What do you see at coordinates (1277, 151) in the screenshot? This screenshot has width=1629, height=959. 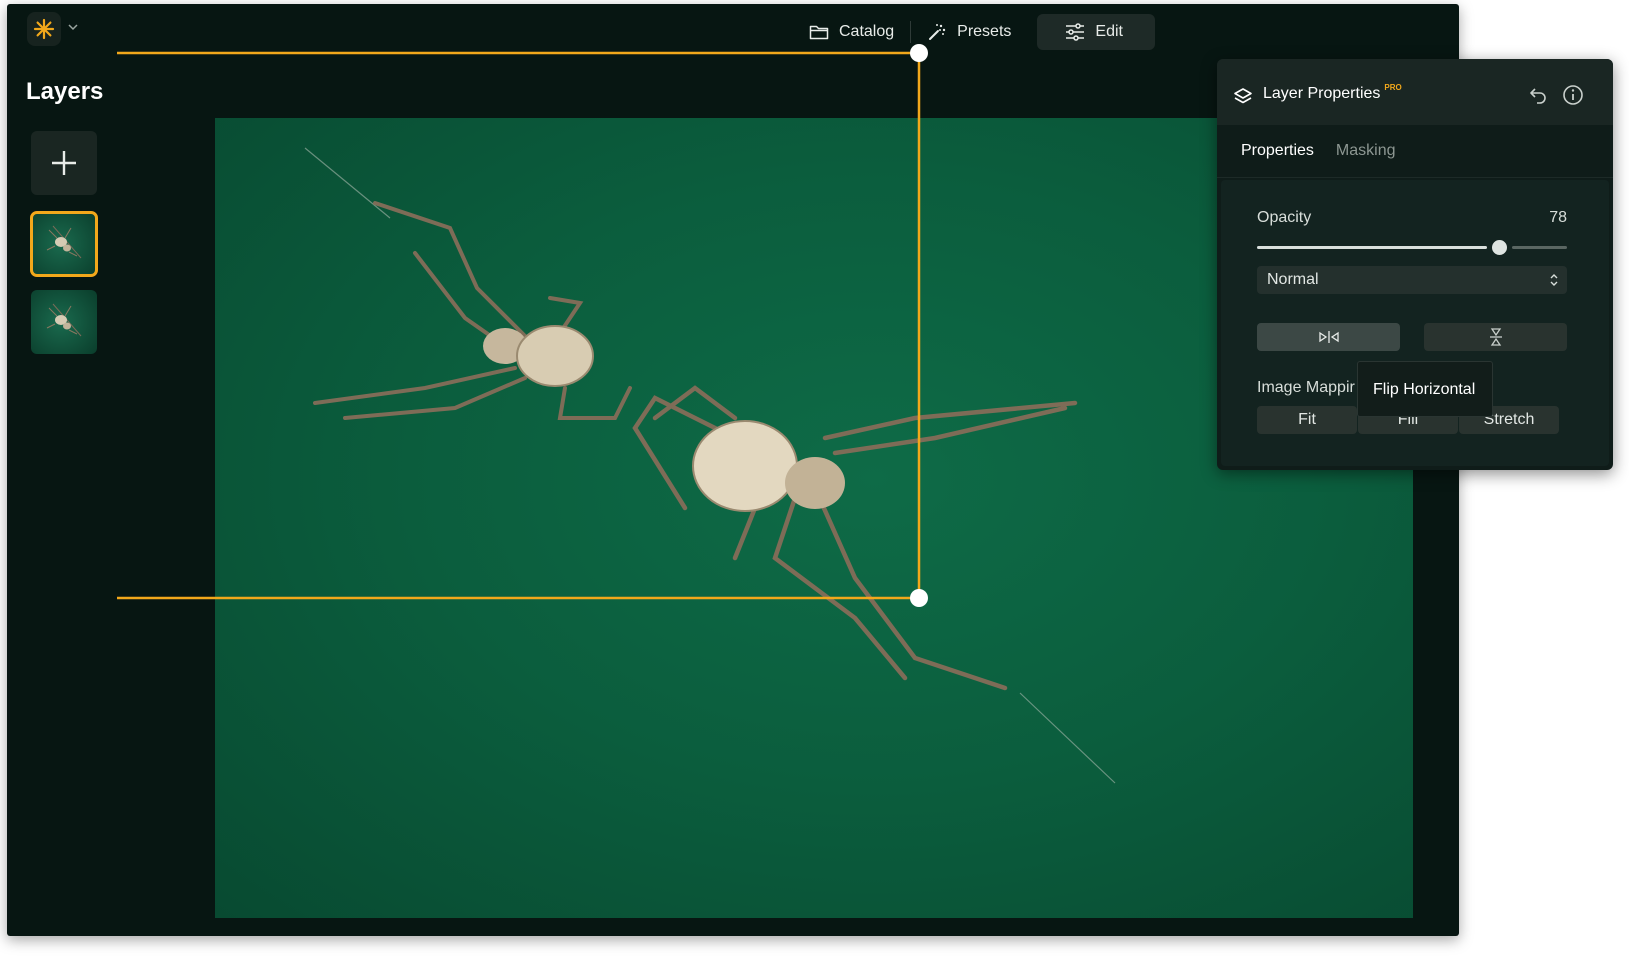 I see `tab-properties: Properties` at bounding box center [1277, 151].